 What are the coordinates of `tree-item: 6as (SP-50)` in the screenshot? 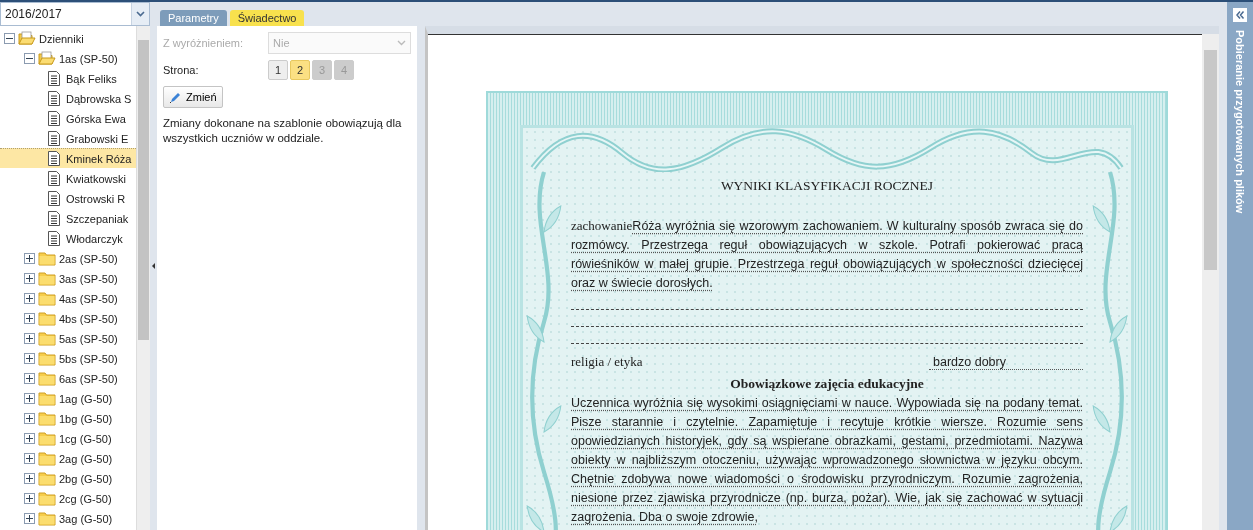 It's located at (68, 378).